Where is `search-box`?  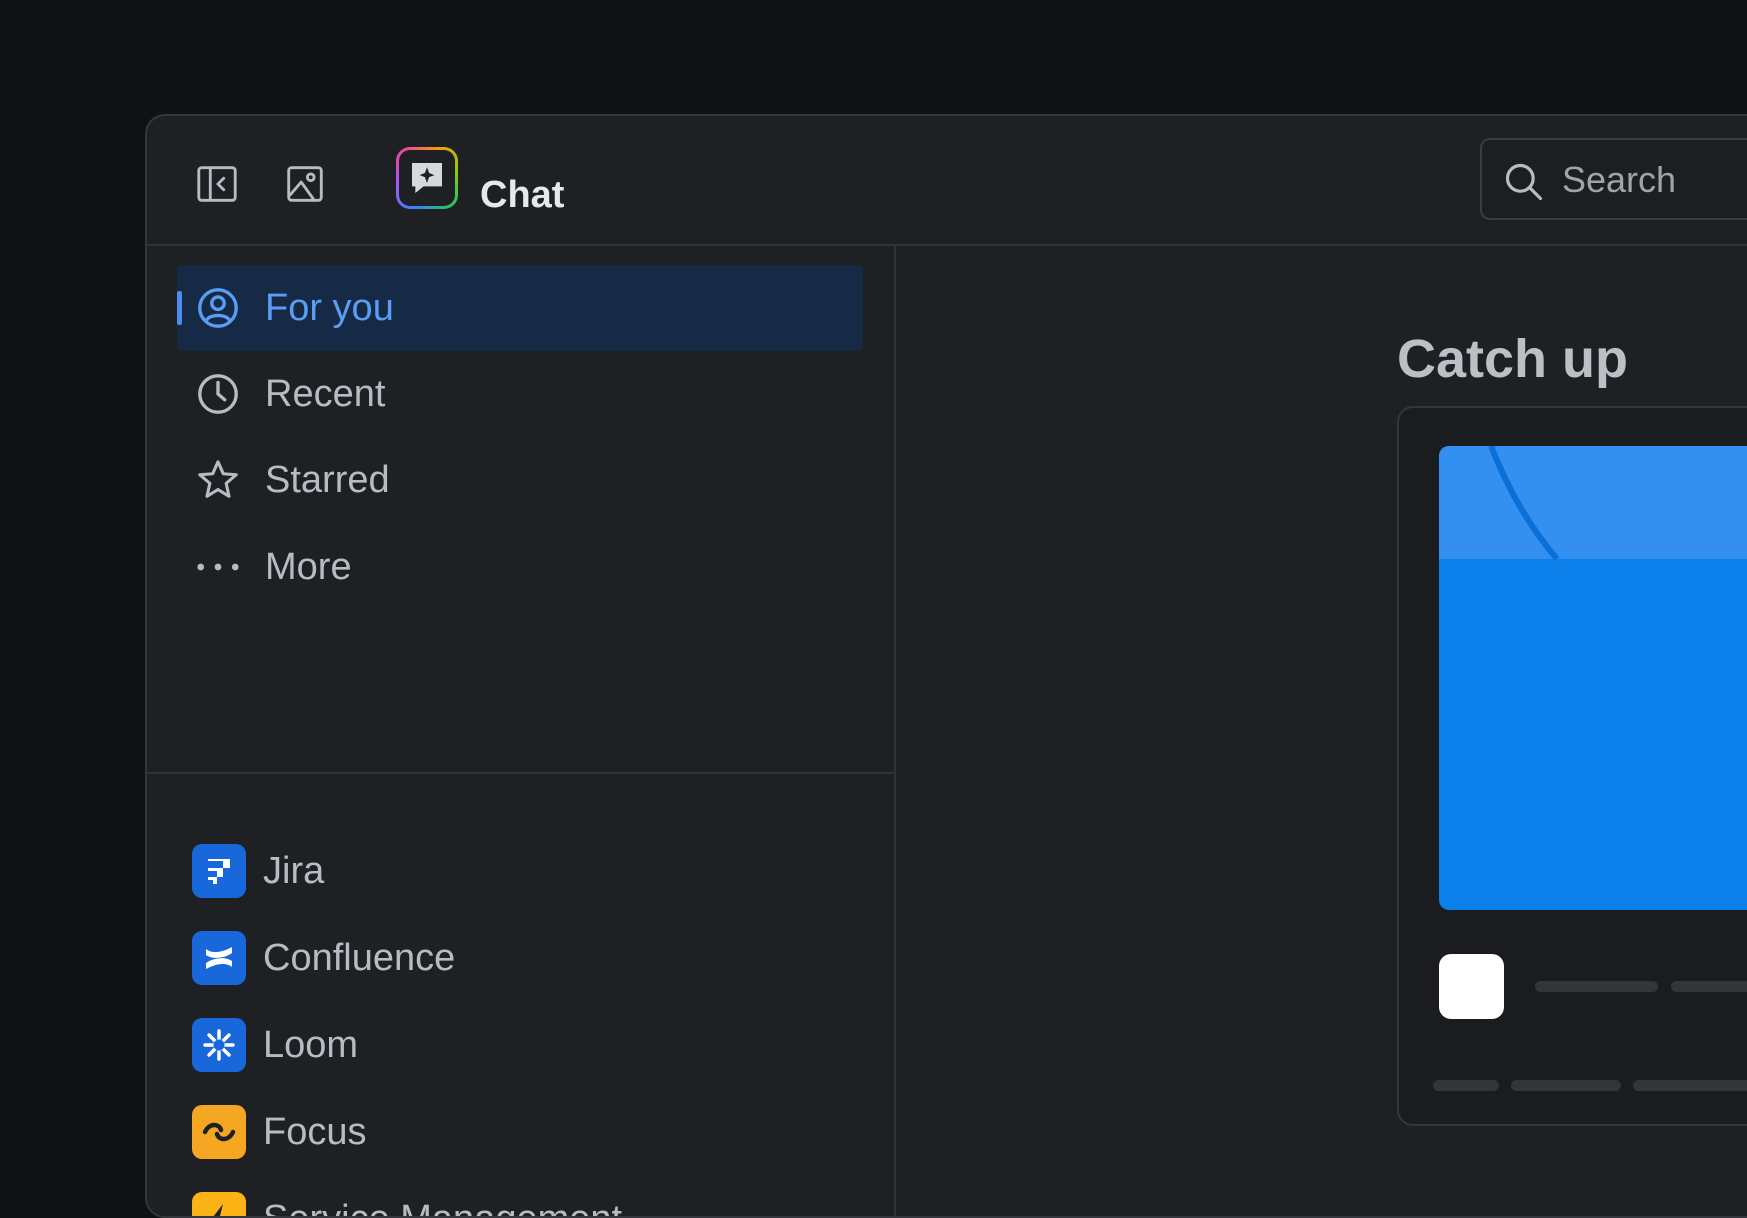
search-box is located at coordinates (1613, 179).